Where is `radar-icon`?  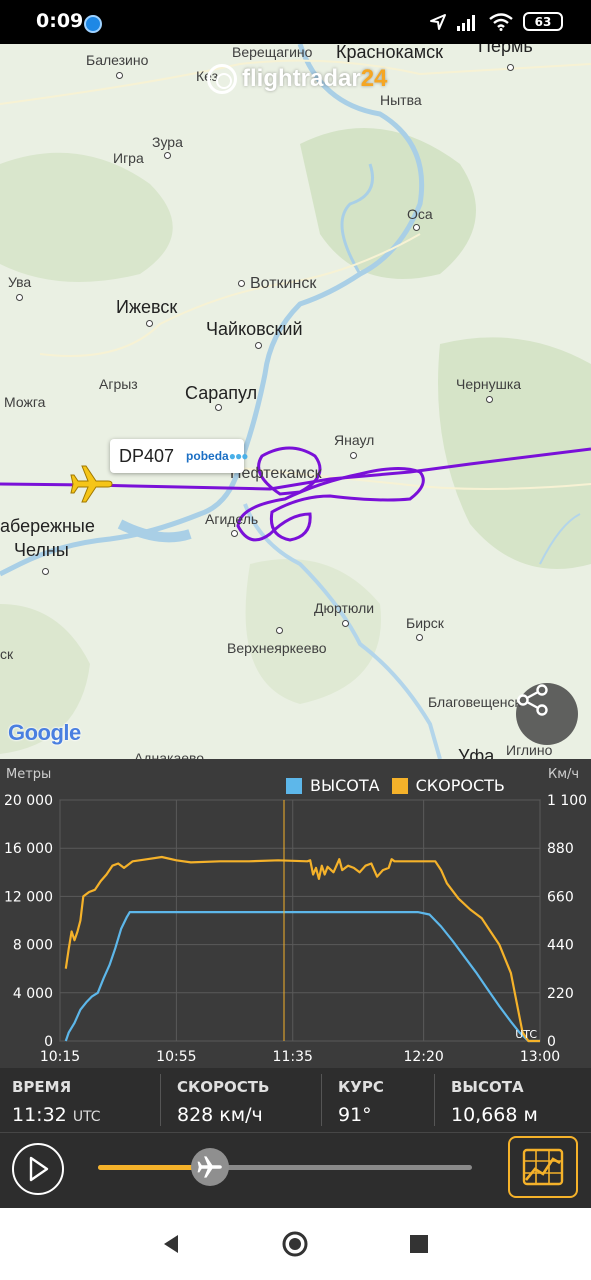
radar-icon is located at coordinates (222, 79).